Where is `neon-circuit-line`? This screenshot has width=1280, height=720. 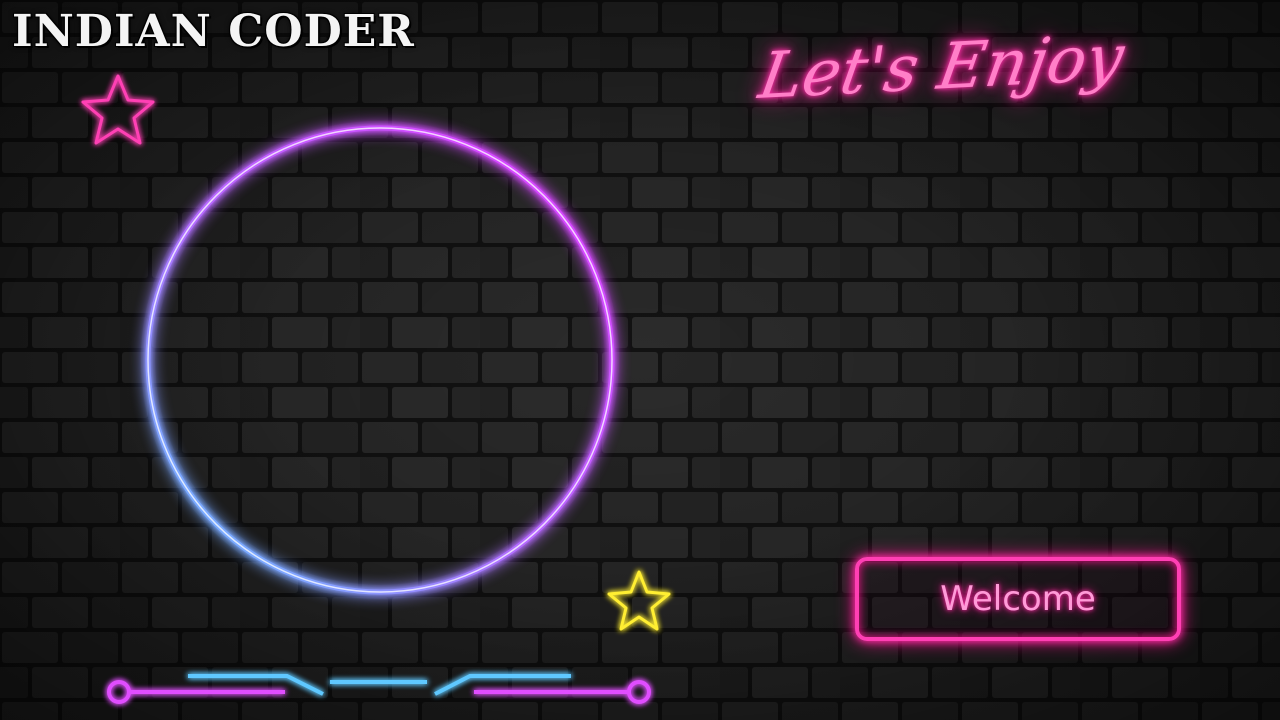
neon-circuit-line is located at coordinates (379, 689).